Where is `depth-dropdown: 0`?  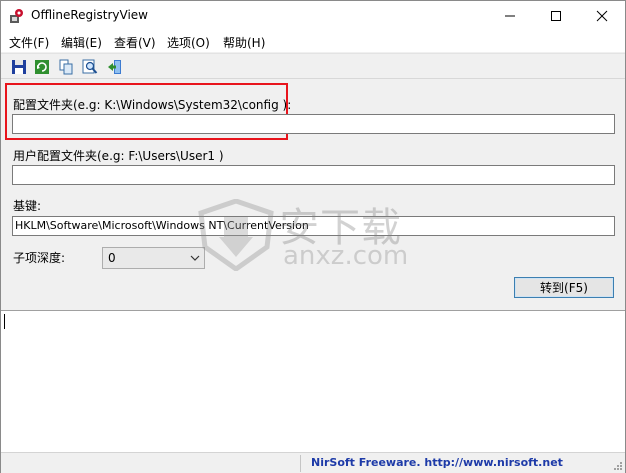
depth-dropdown: 0 is located at coordinates (153, 258).